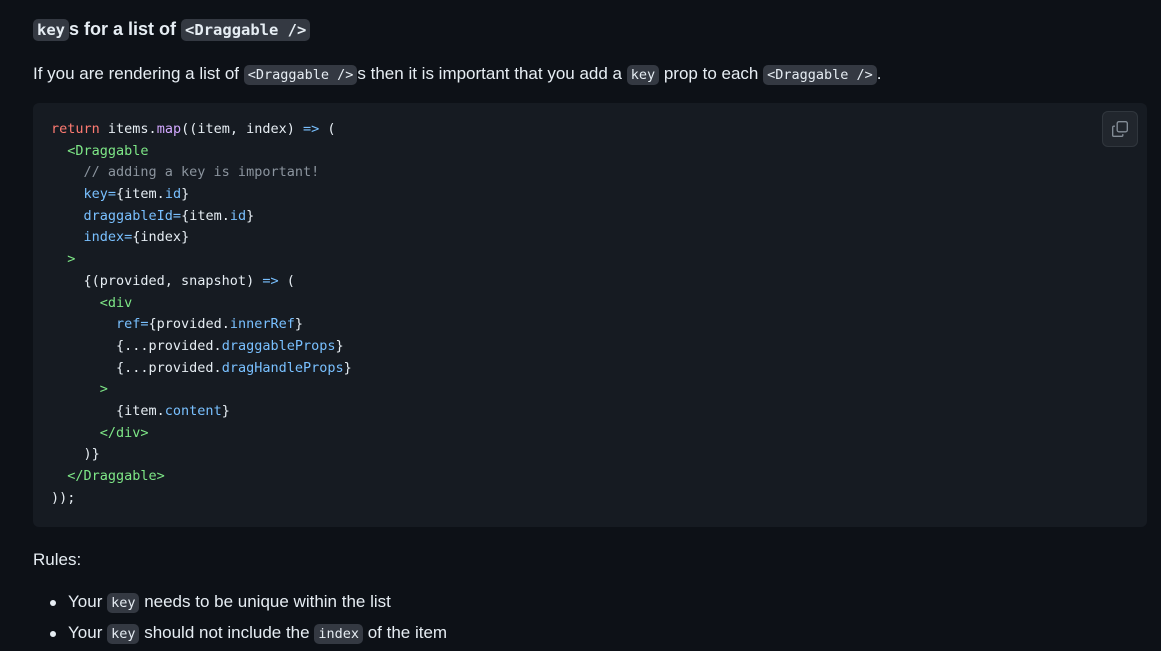 The height and width of the screenshot is (651, 1161). I want to click on rules-label: Rules:, so click(57, 559).